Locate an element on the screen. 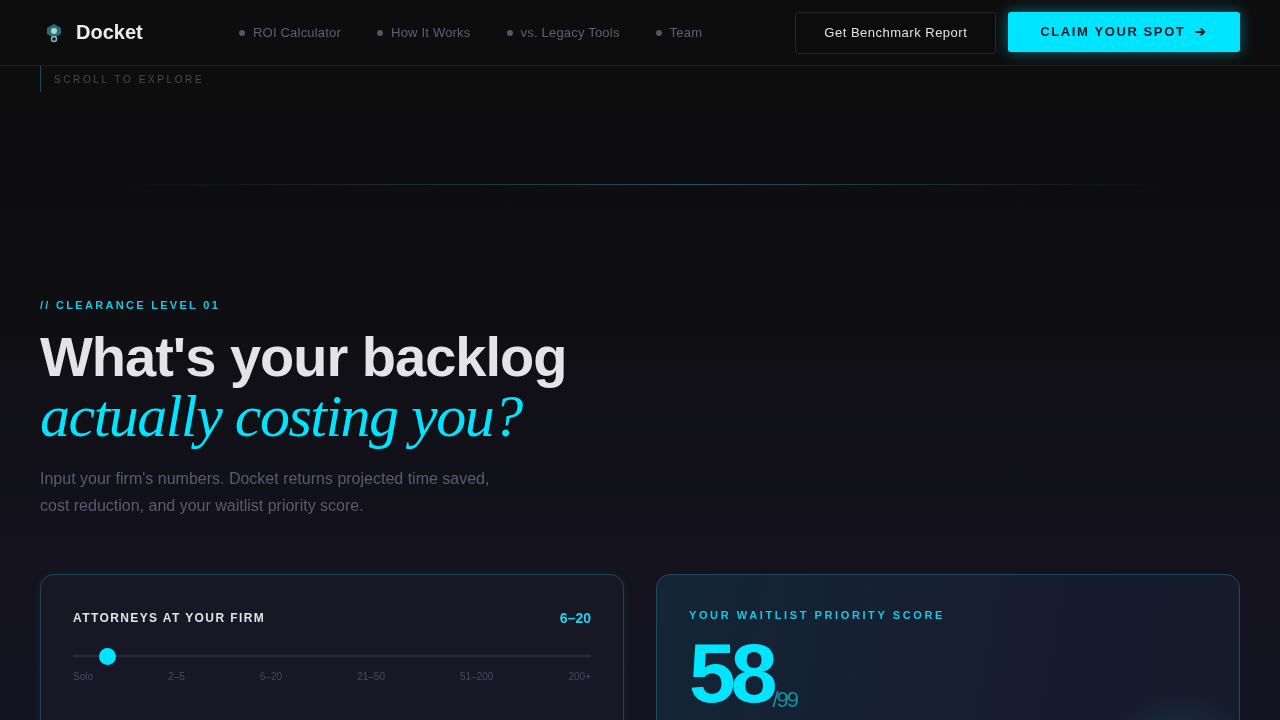 Image resolution: width=1280 pixels, height=720 pixels. tick-label: 200+ is located at coordinates (579, 676).